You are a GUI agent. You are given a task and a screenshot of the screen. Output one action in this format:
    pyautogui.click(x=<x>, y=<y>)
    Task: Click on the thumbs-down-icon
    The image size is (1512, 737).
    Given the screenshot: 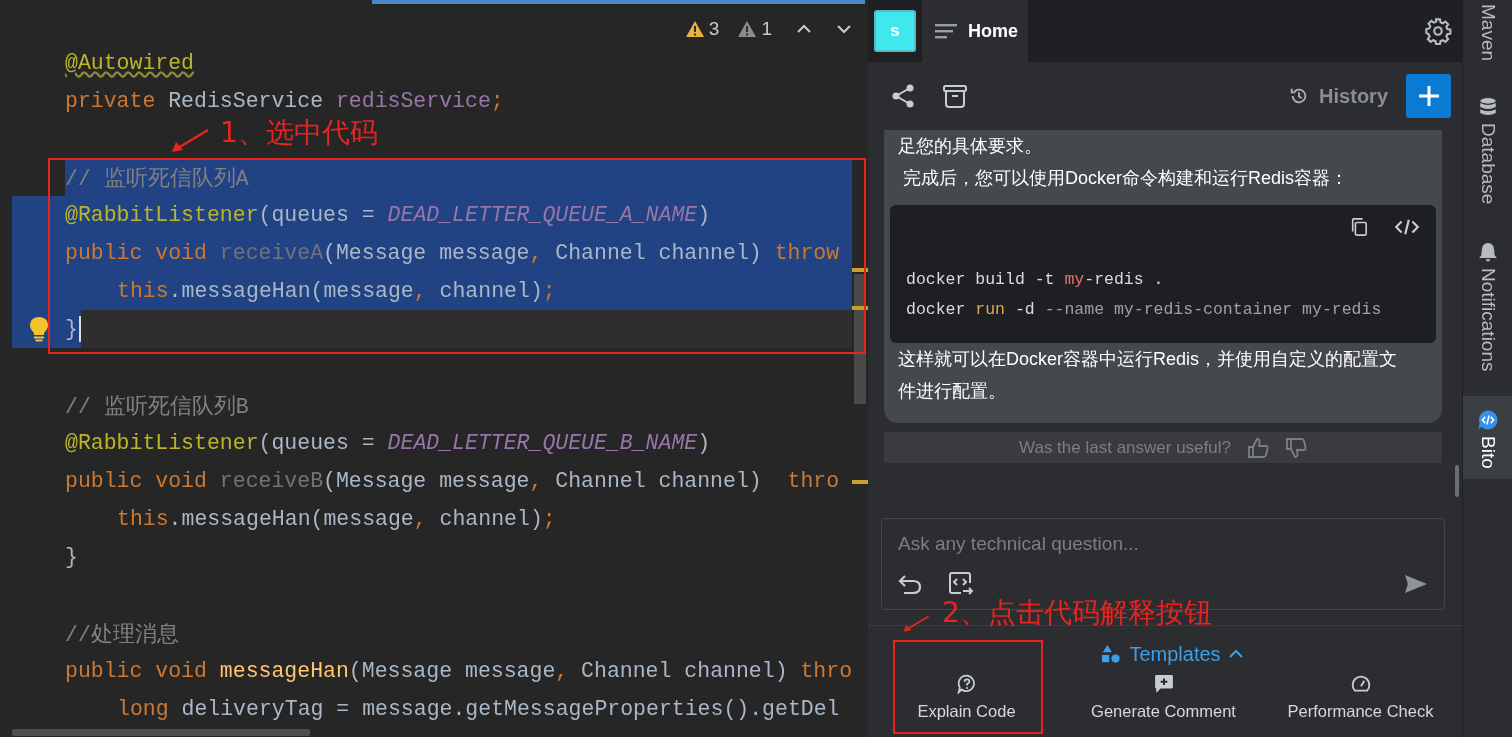 What is the action you would take?
    pyautogui.click(x=1296, y=447)
    